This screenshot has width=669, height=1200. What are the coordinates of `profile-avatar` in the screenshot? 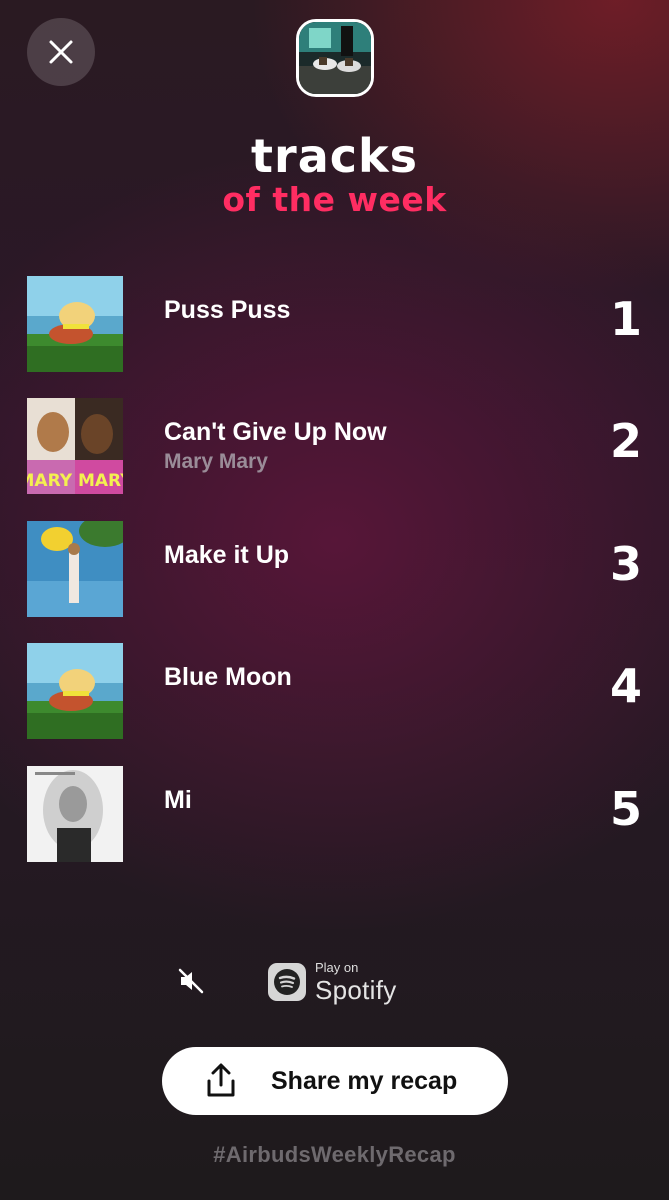 It's located at (335, 58).